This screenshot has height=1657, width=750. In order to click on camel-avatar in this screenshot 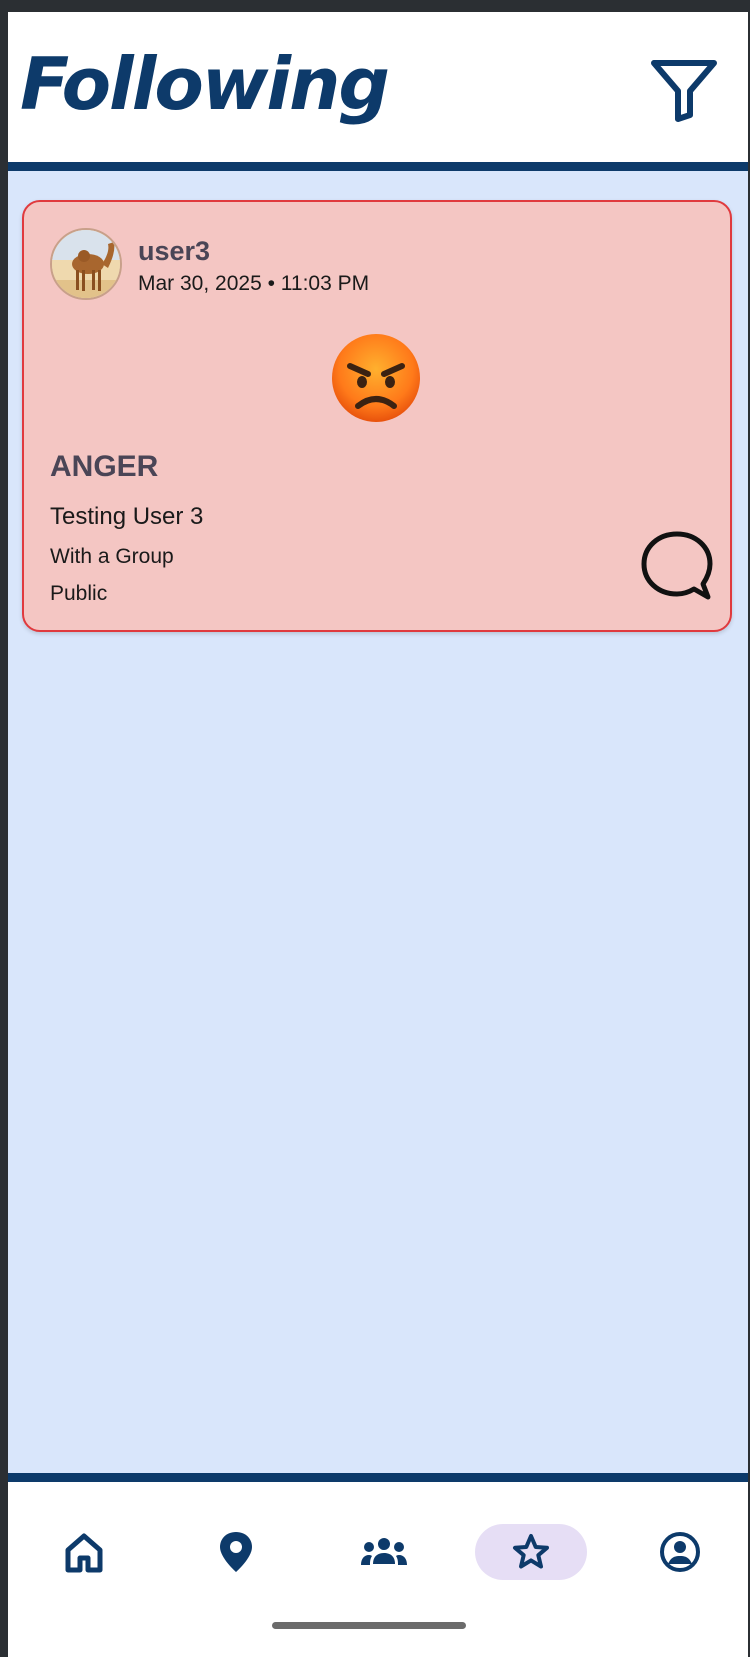, I will do `click(86, 264)`.